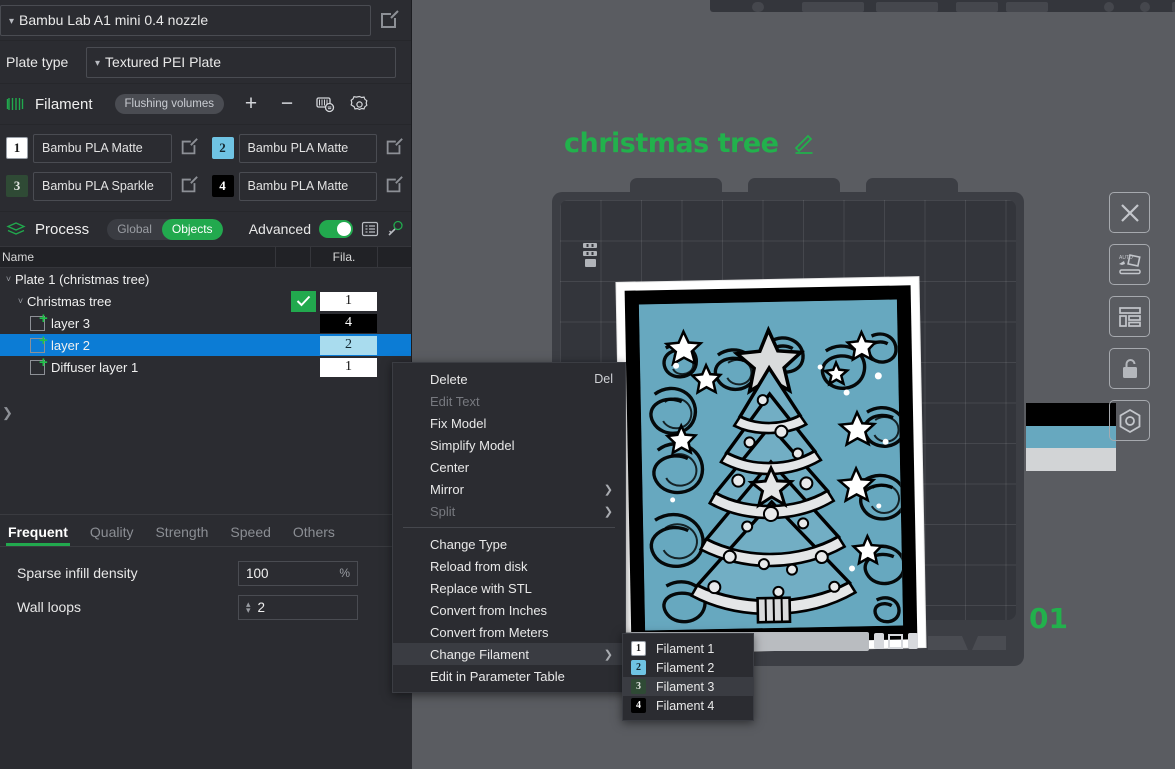  Describe the element at coordinates (7, 413) in the screenshot. I see `collapse-panel-chevron-icon: ❯` at that location.